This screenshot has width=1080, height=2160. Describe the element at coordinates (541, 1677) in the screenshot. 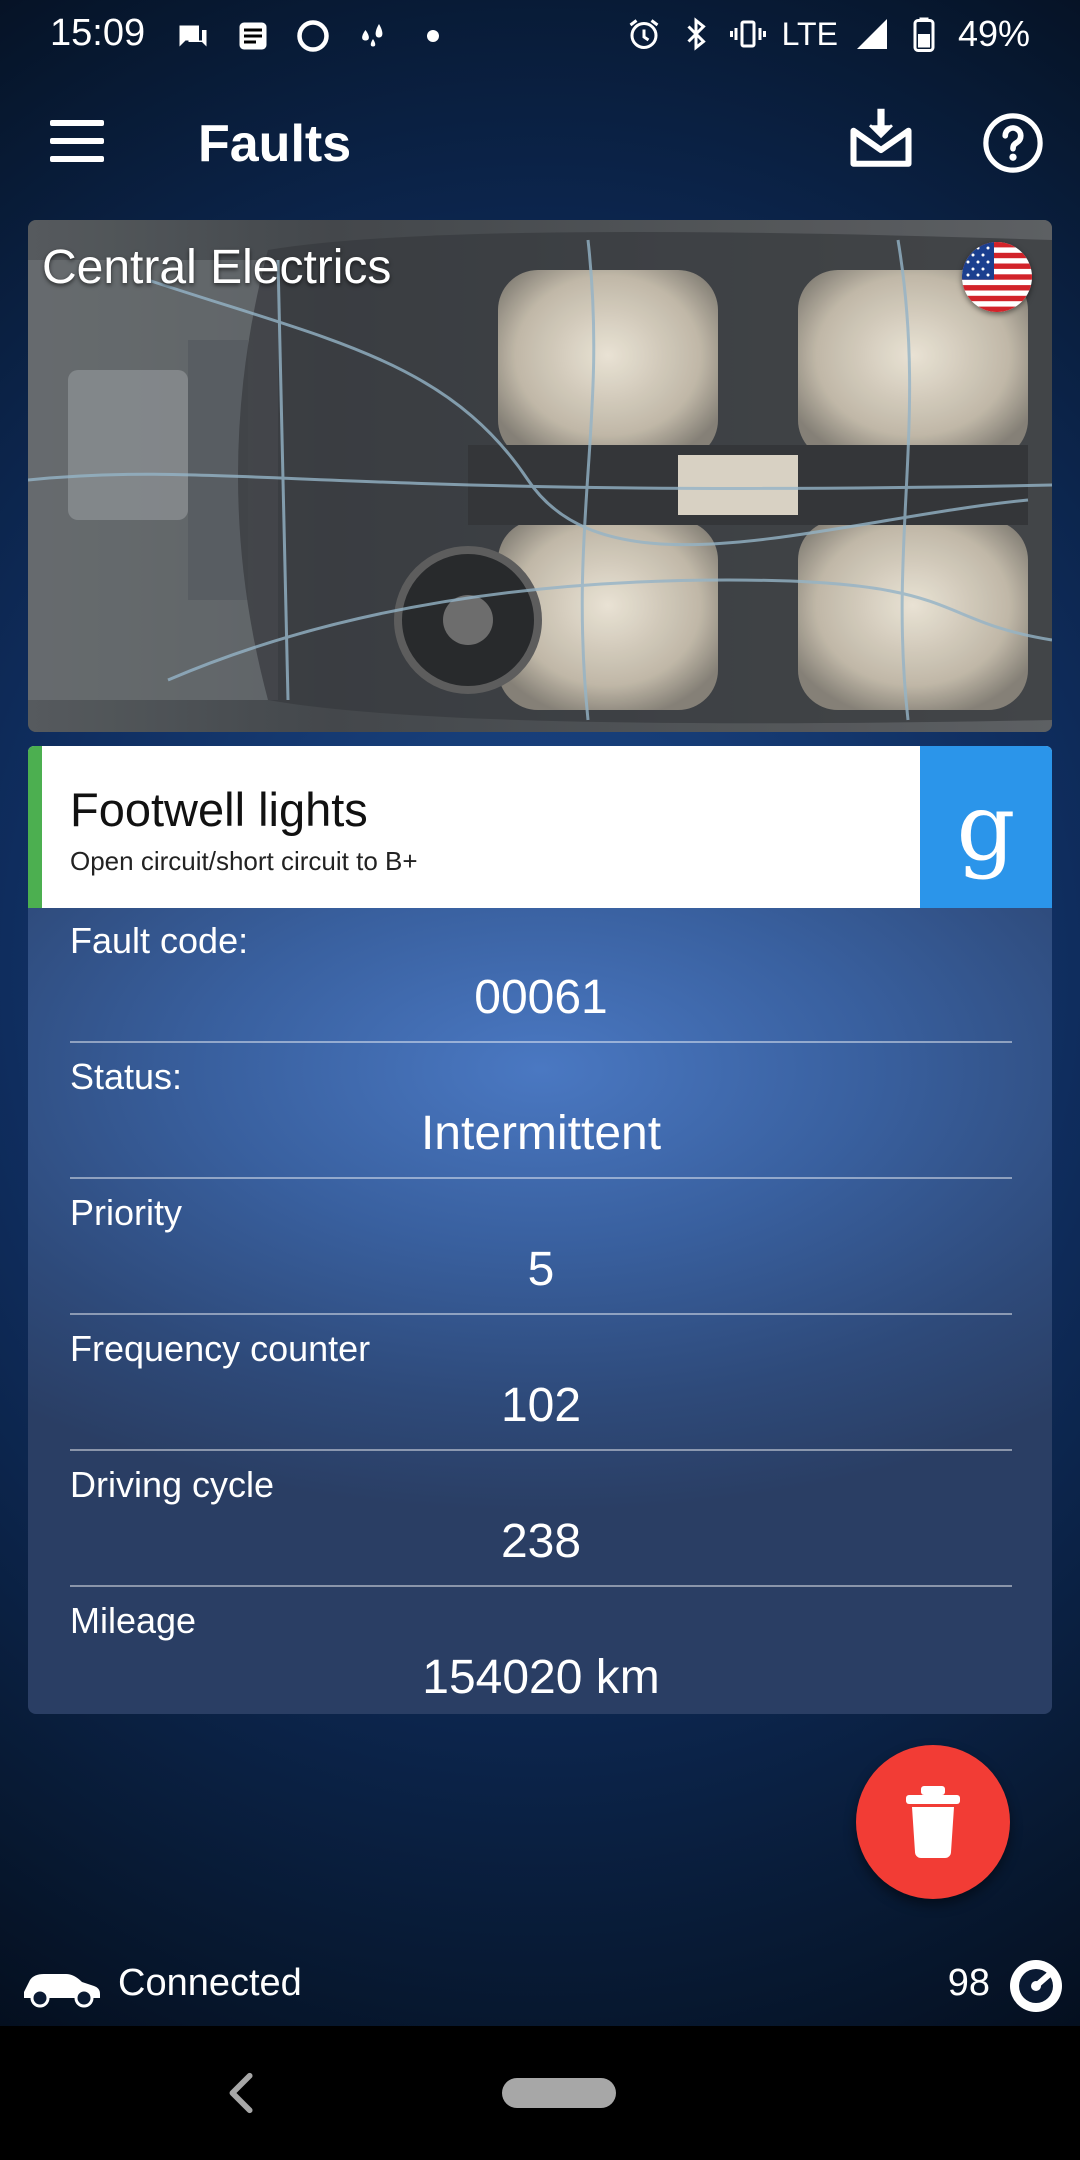

I see `detail-value: 154020 km` at that location.